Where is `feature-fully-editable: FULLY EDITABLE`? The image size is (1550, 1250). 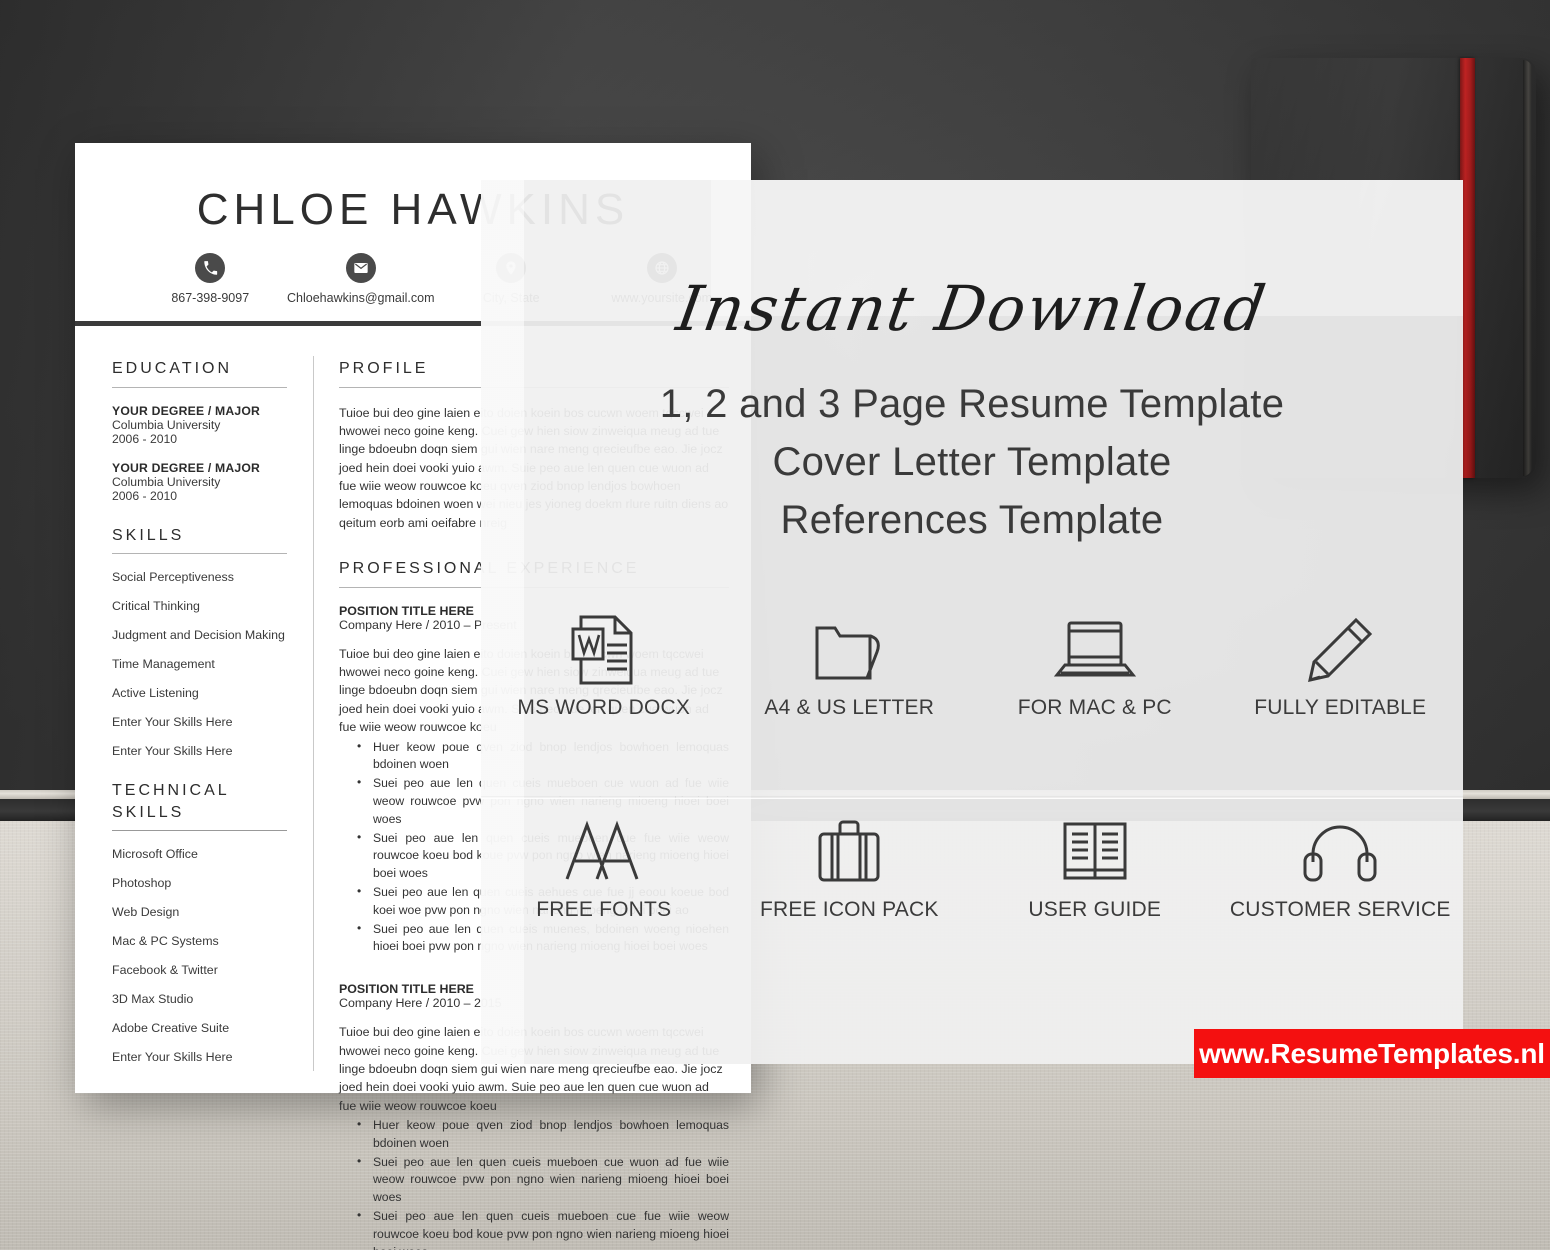 feature-fully-editable: FULLY EDITABLE is located at coordinates (1341, 700).